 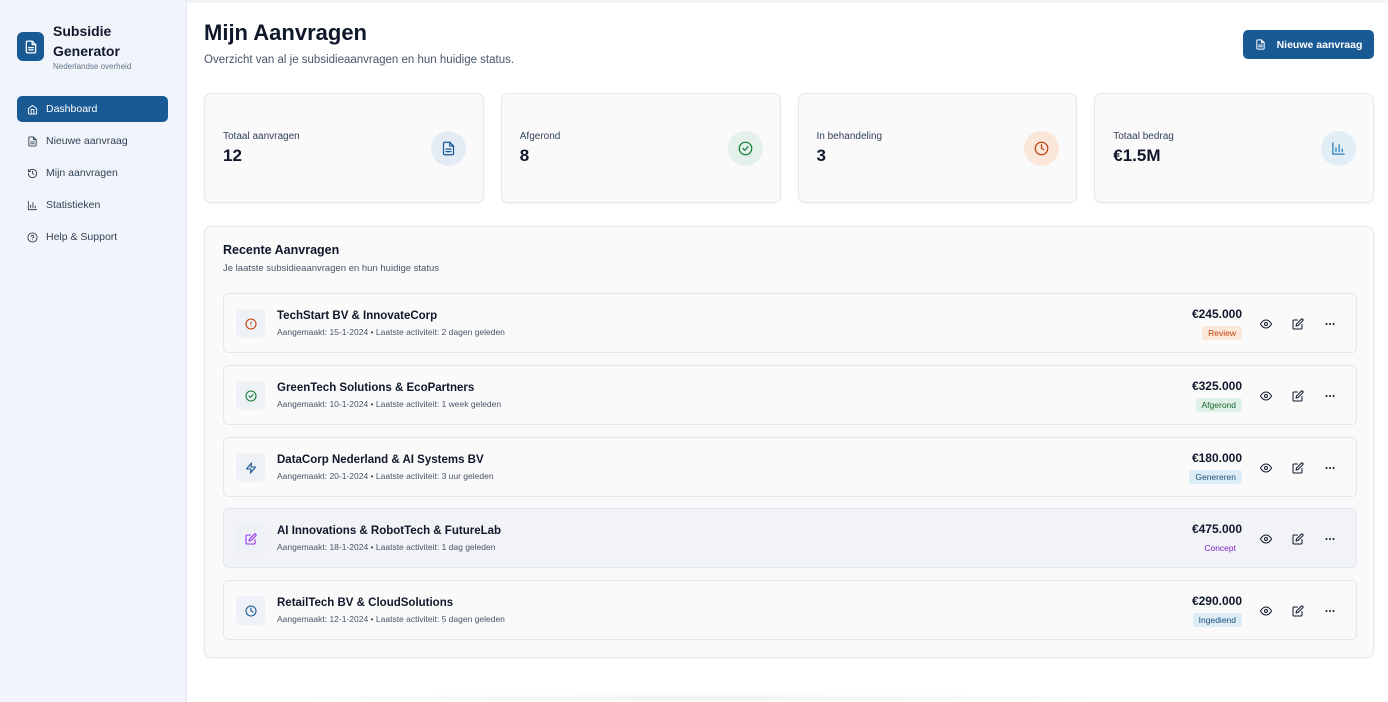 I want to click on sidebar-item-nieuwe-aanvraag: Nieuwe aanvraag, so click(x=92, y=141).